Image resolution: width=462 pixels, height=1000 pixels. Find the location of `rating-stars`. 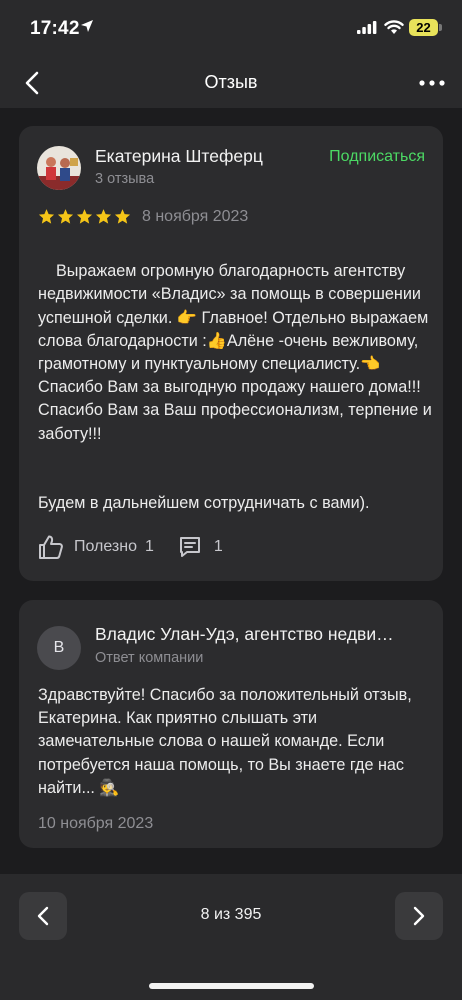

rating-stars is located at coordinates (84, 216).